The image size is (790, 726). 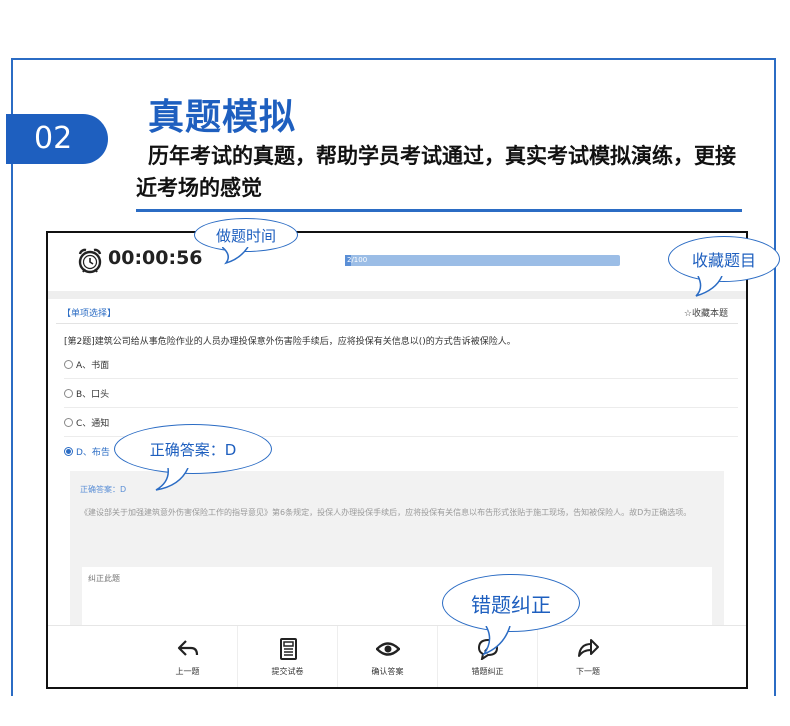 I want to click on submit-paper-button: 提交试卷, so click(x=288, y=656).